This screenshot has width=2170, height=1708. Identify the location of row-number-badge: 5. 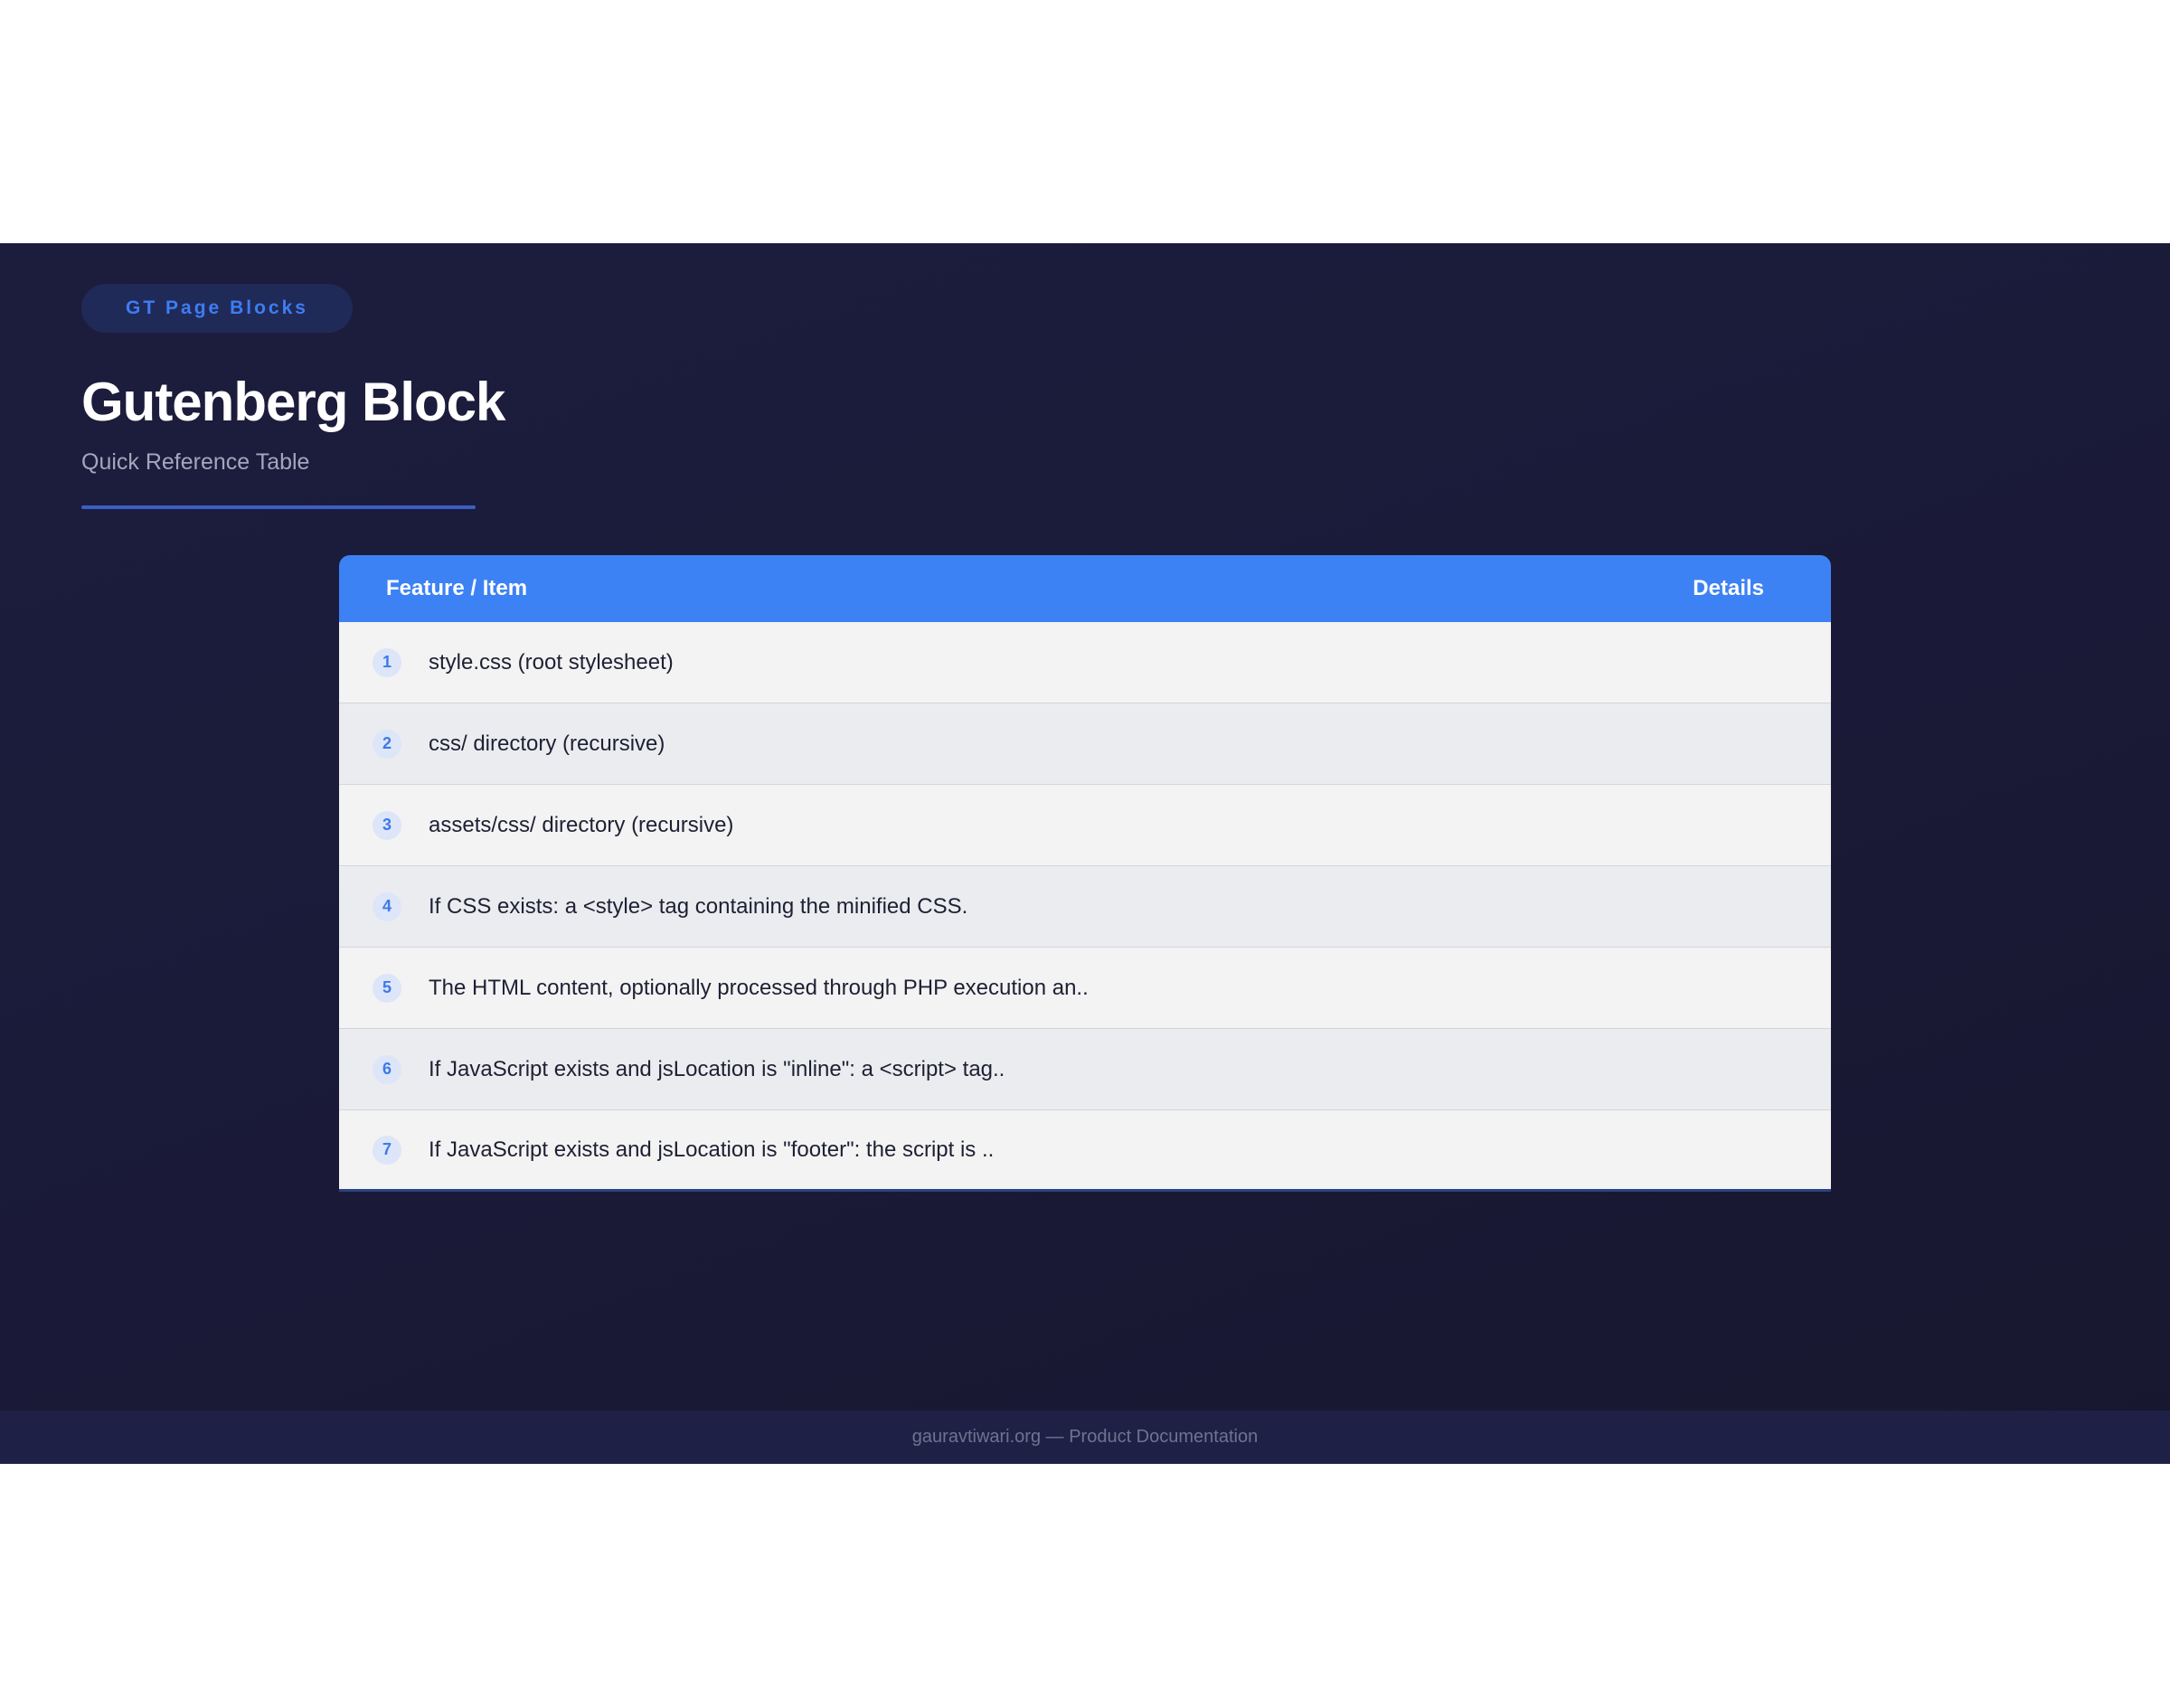
(387, 988).